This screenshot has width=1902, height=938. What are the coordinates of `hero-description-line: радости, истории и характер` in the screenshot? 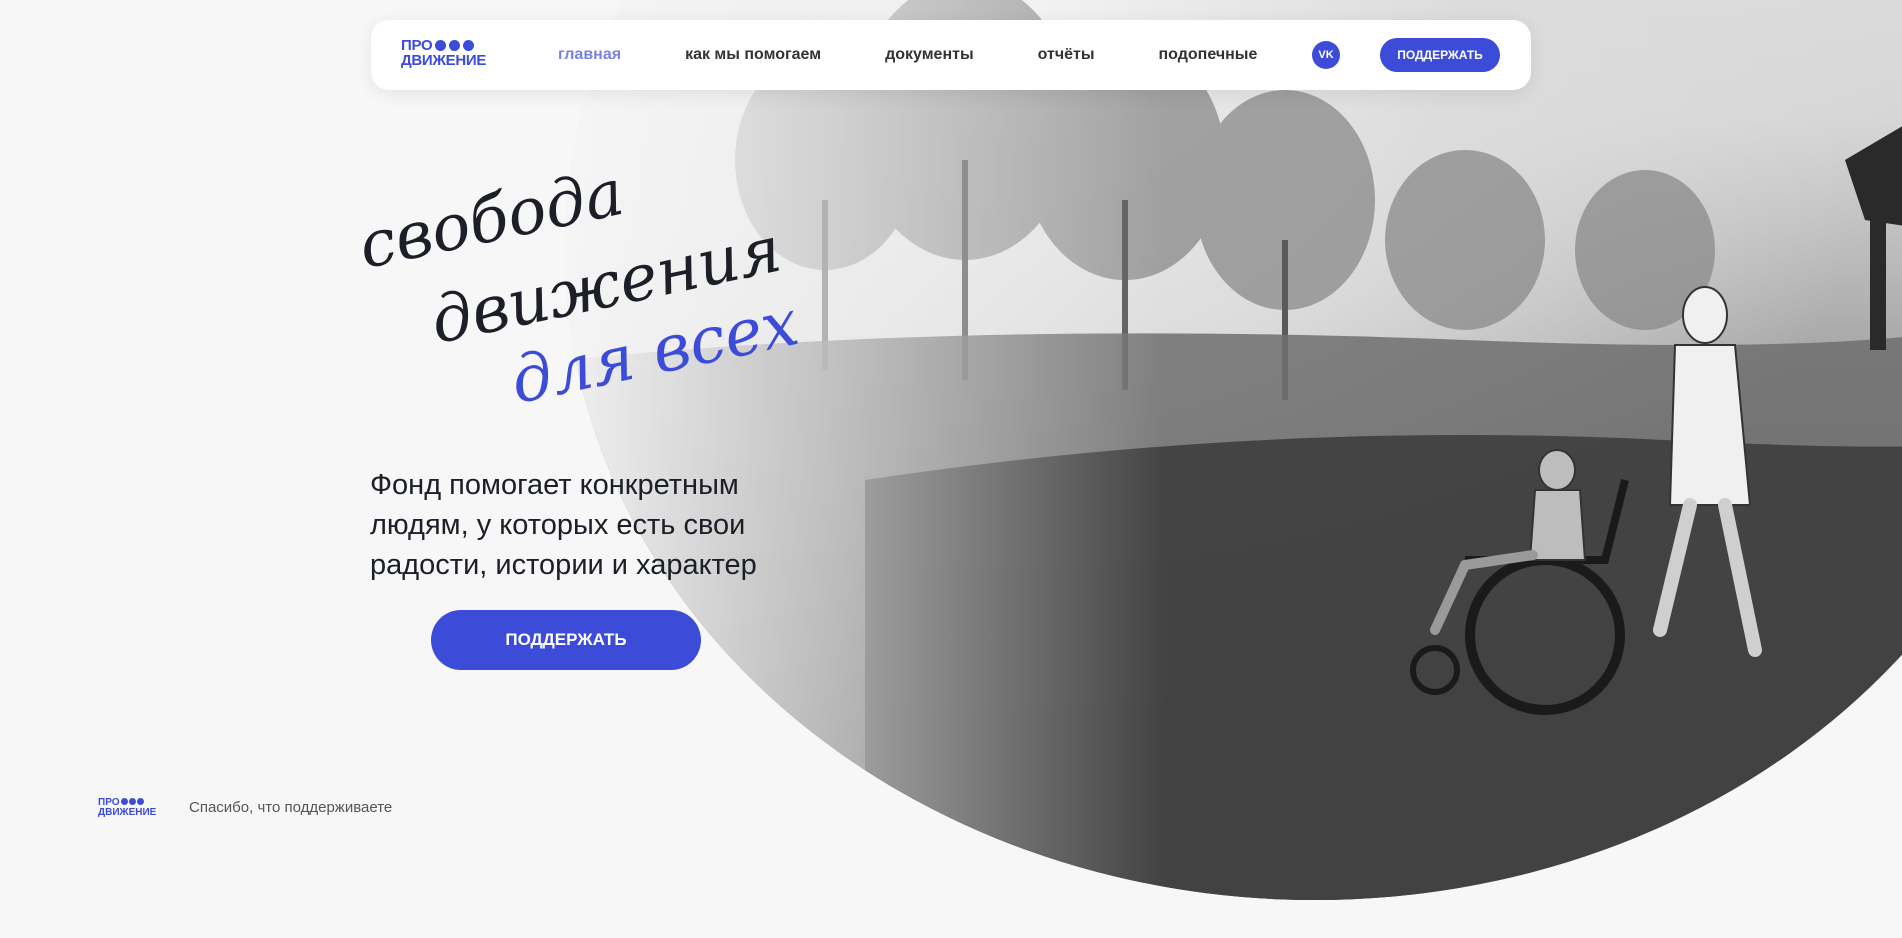 It's located at (563, 565).